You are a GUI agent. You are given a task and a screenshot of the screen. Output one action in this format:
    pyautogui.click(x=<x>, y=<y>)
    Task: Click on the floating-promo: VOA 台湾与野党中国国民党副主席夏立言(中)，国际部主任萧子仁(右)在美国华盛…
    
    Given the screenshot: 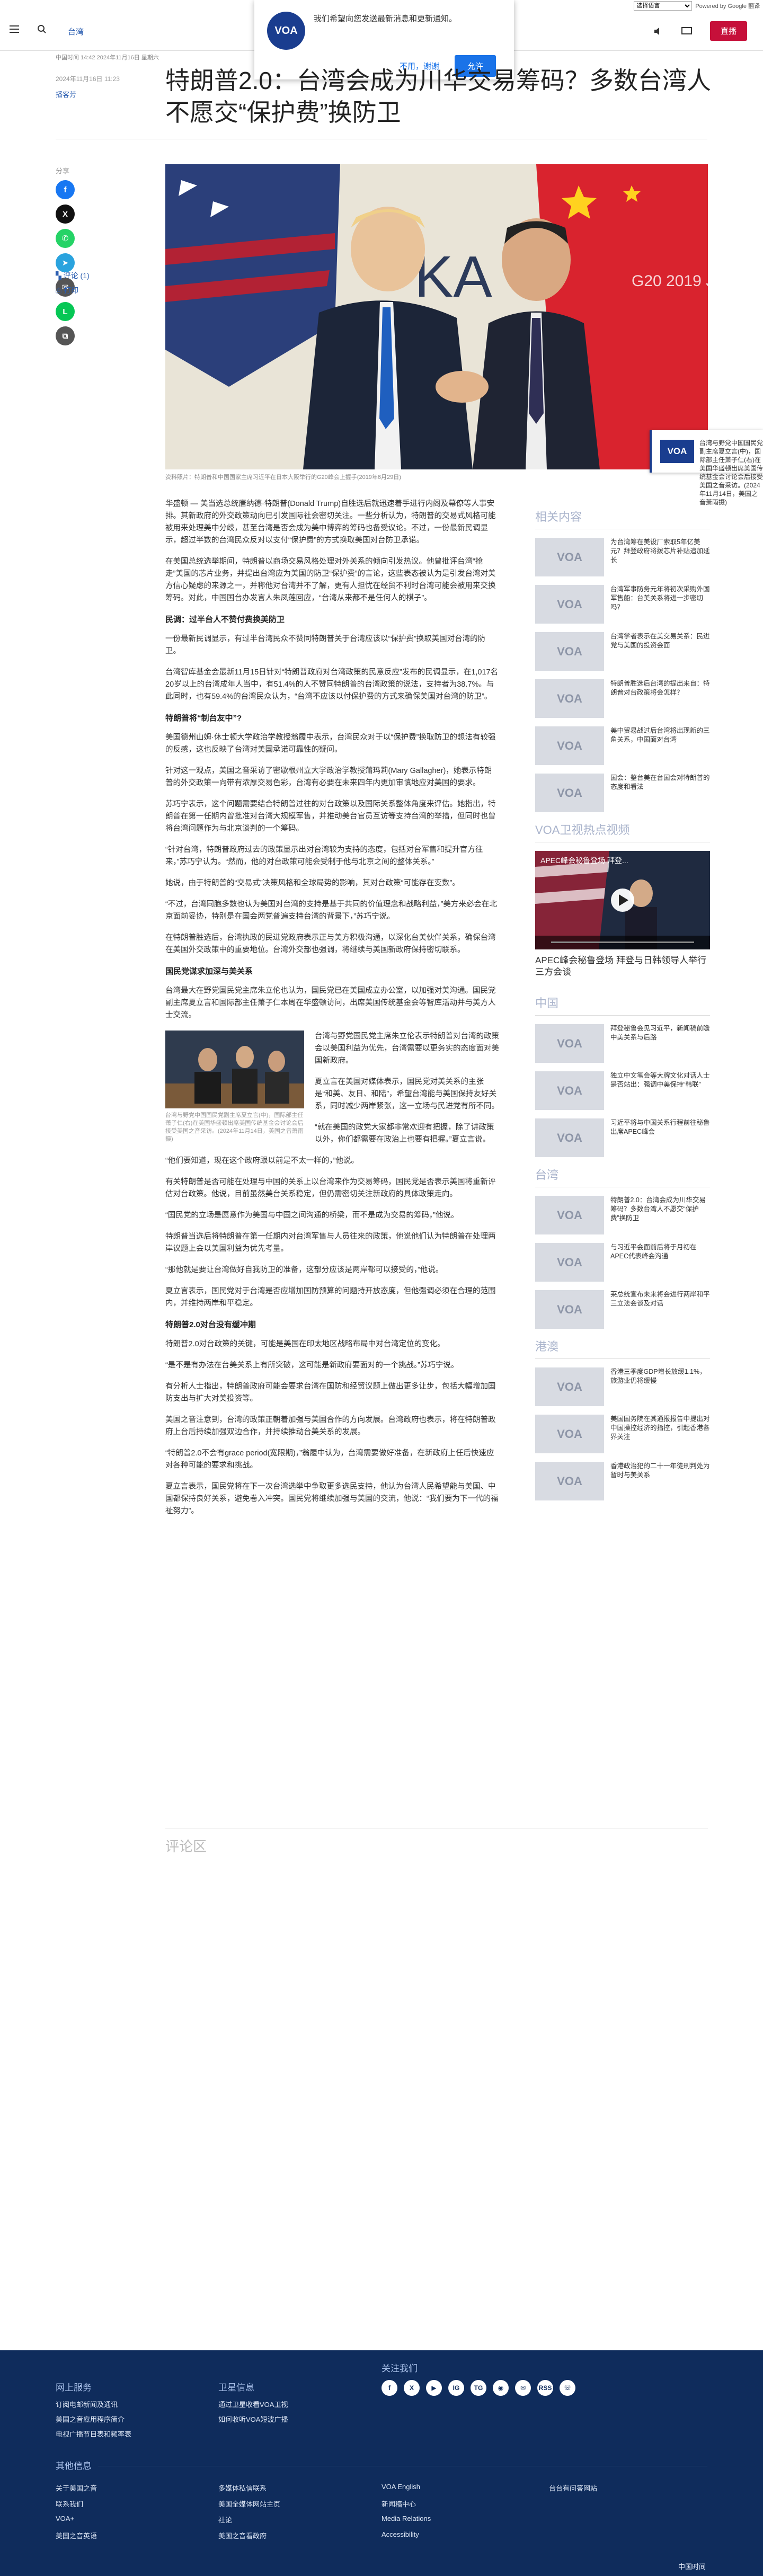 What is the action you would take?
    pyautogui.click(x=706, y=468)
    